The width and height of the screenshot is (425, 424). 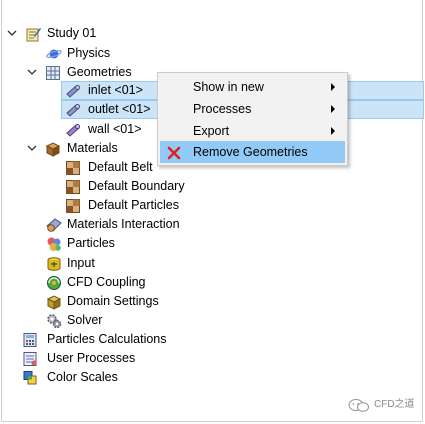 I want to click on tree-label: Default Boundary, so click(x=136, y=186).